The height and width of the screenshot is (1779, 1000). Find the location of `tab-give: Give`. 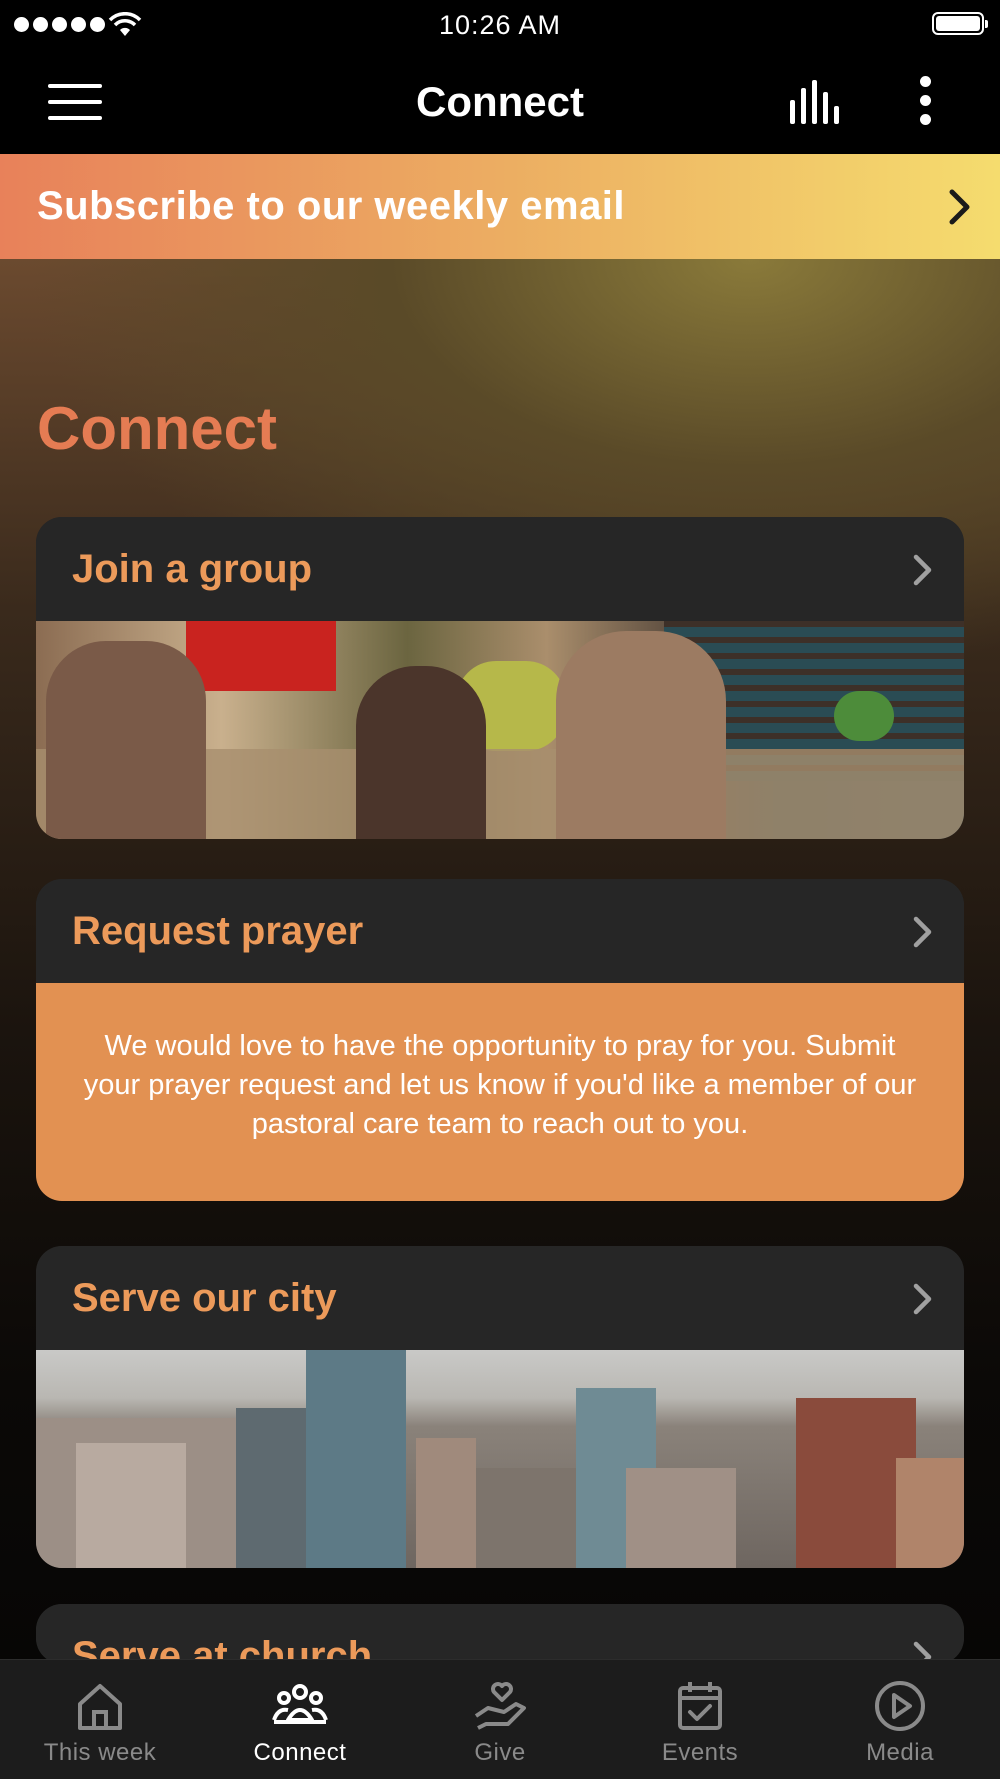

tab-give: Give is located at coordinates (500, 1719).